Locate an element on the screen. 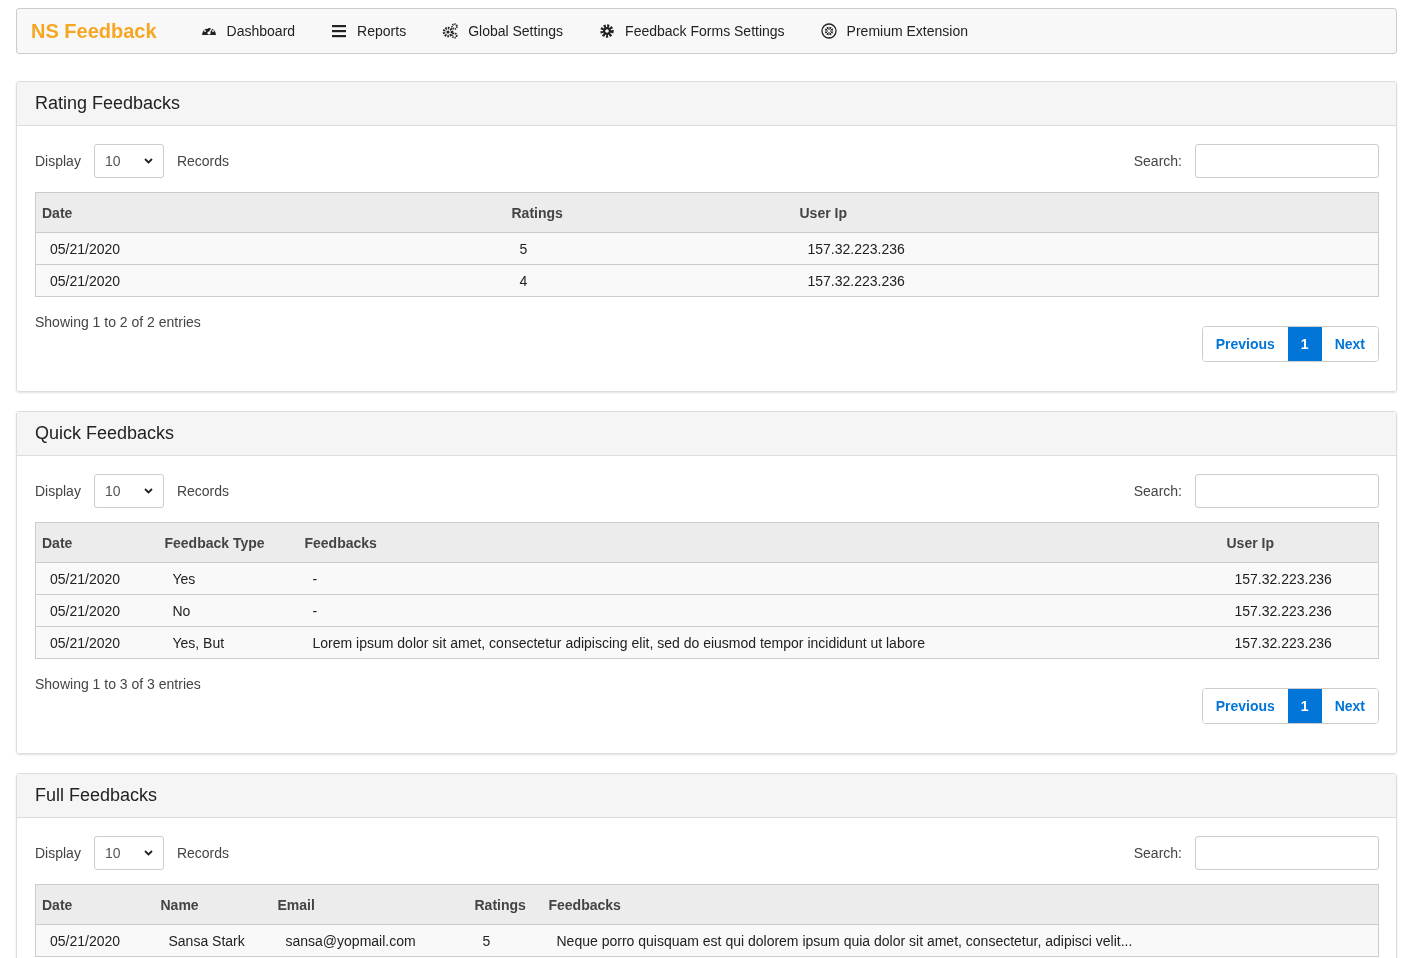  column-header: Name is located at coordinates (213, 904).